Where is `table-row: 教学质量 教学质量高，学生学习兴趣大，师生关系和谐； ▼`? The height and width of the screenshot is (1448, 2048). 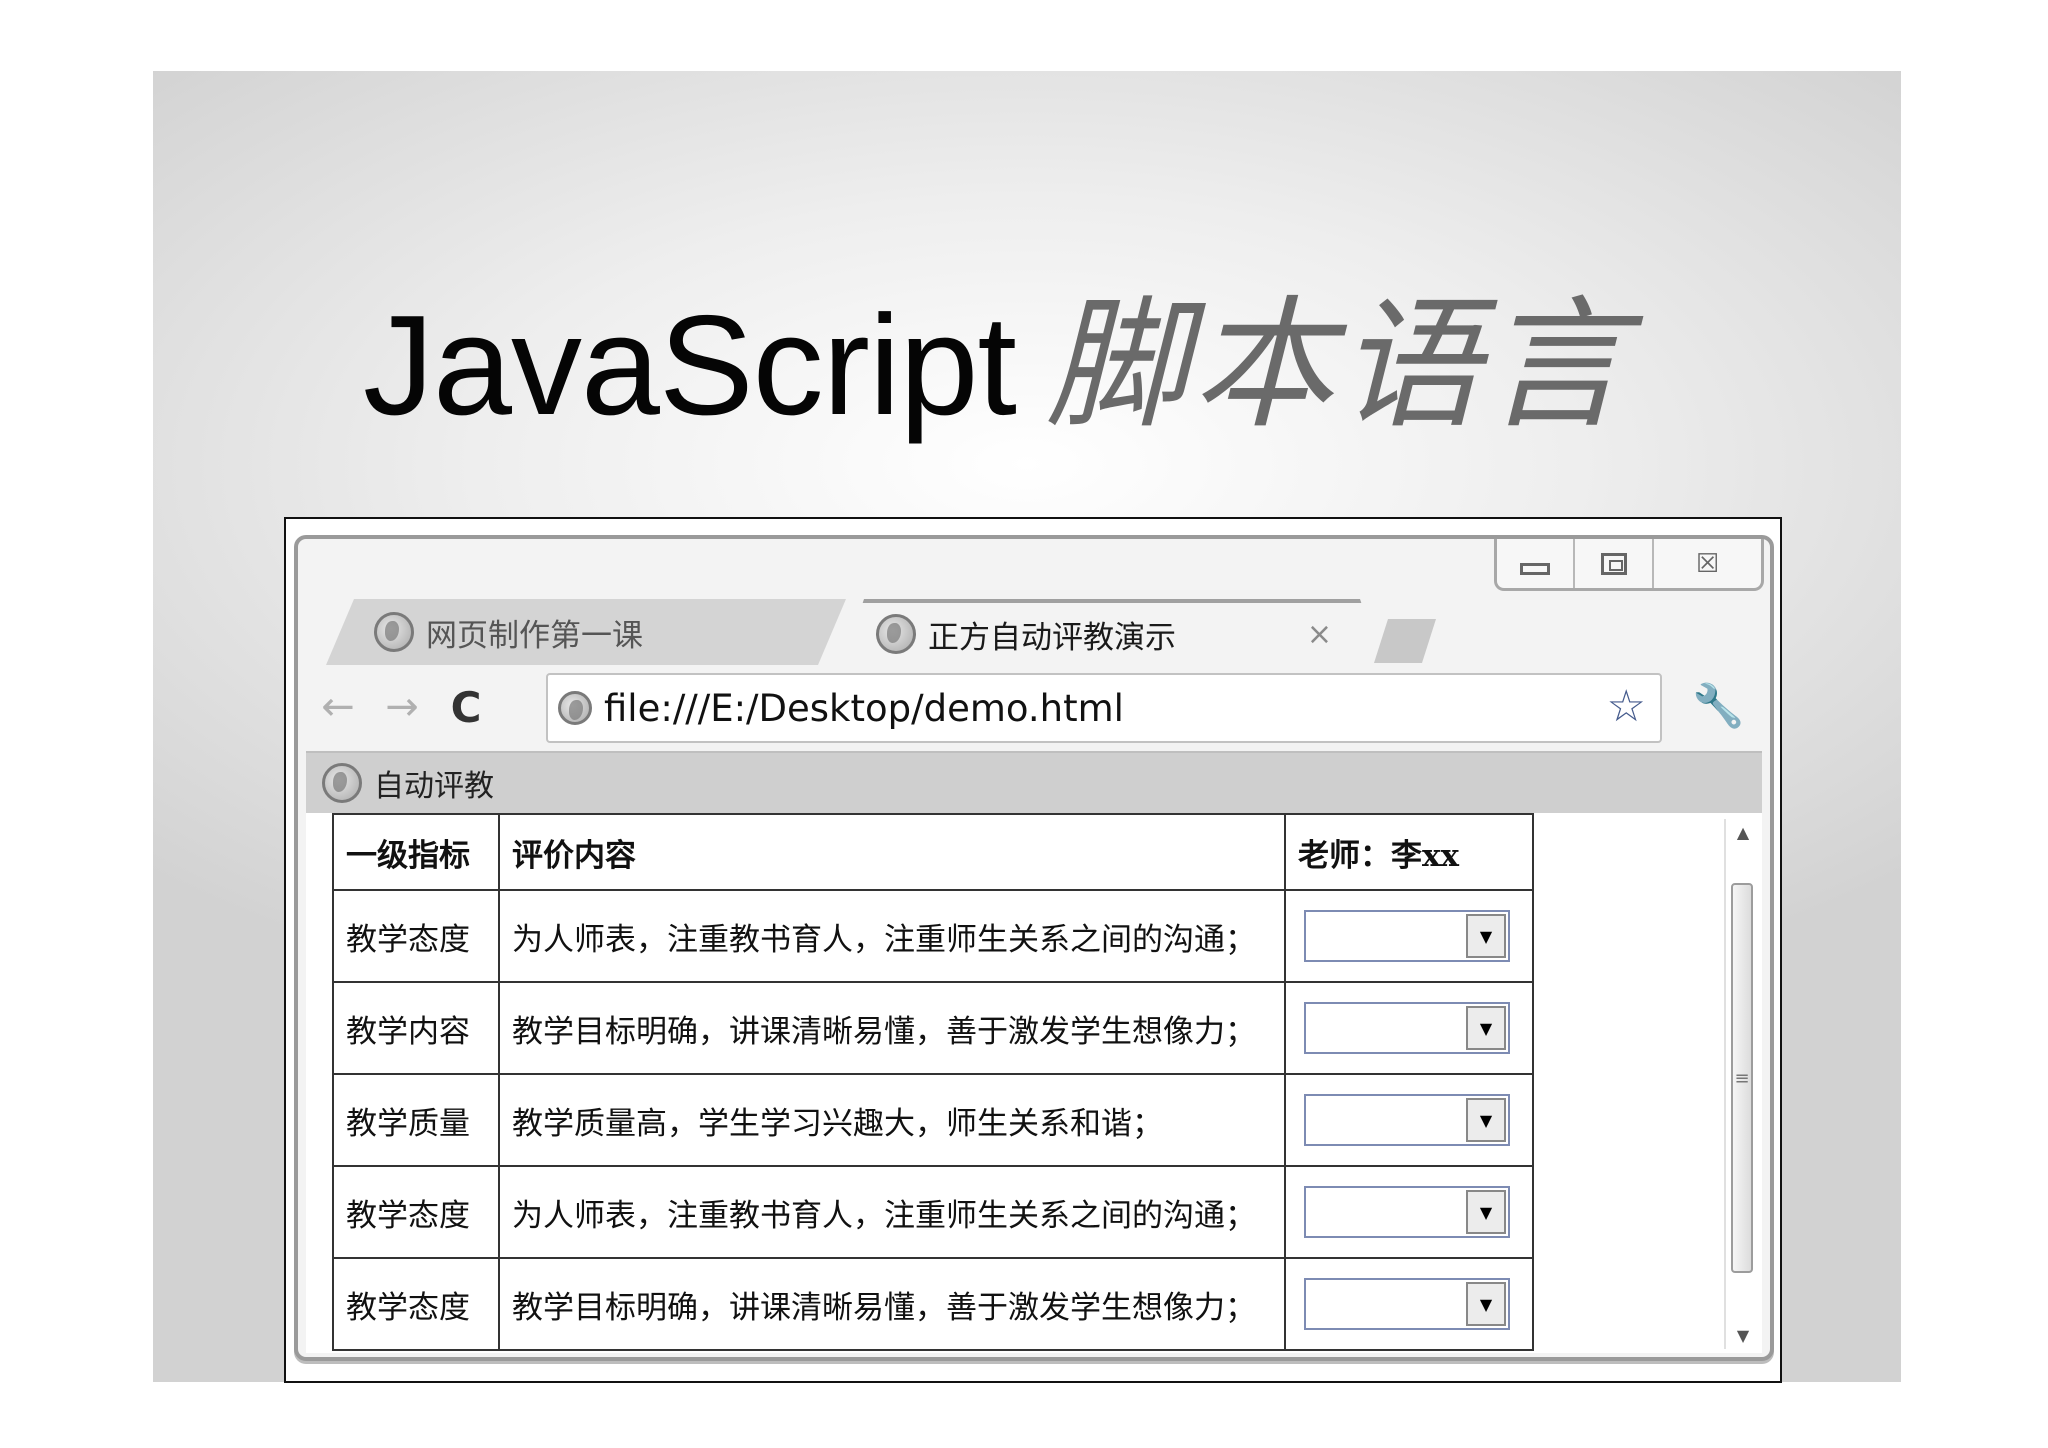 table-row: 教学质量 教学质量高，学生学习兴趣大，师生关系和谐； ▼ is located at coordinates (933, 1120).